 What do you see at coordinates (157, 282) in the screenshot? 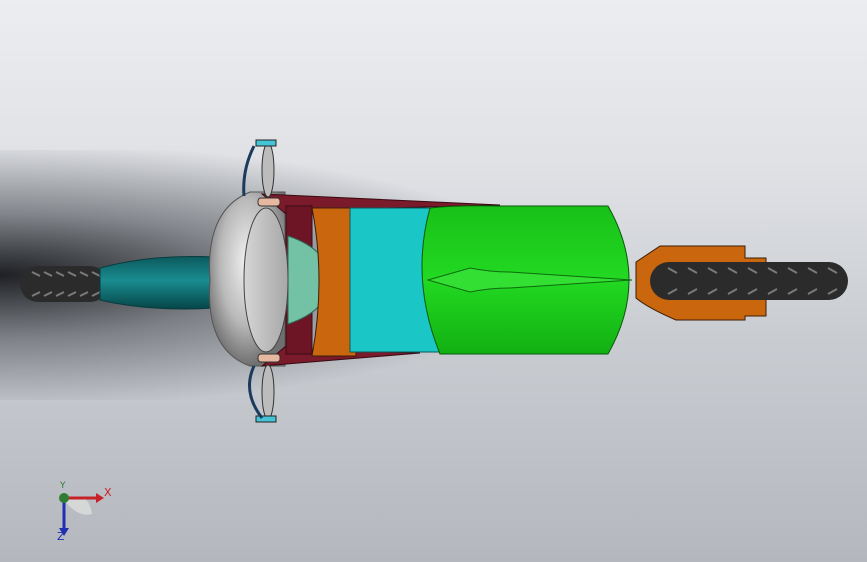
I see `rear-fender` at bounding box center [157, 282].